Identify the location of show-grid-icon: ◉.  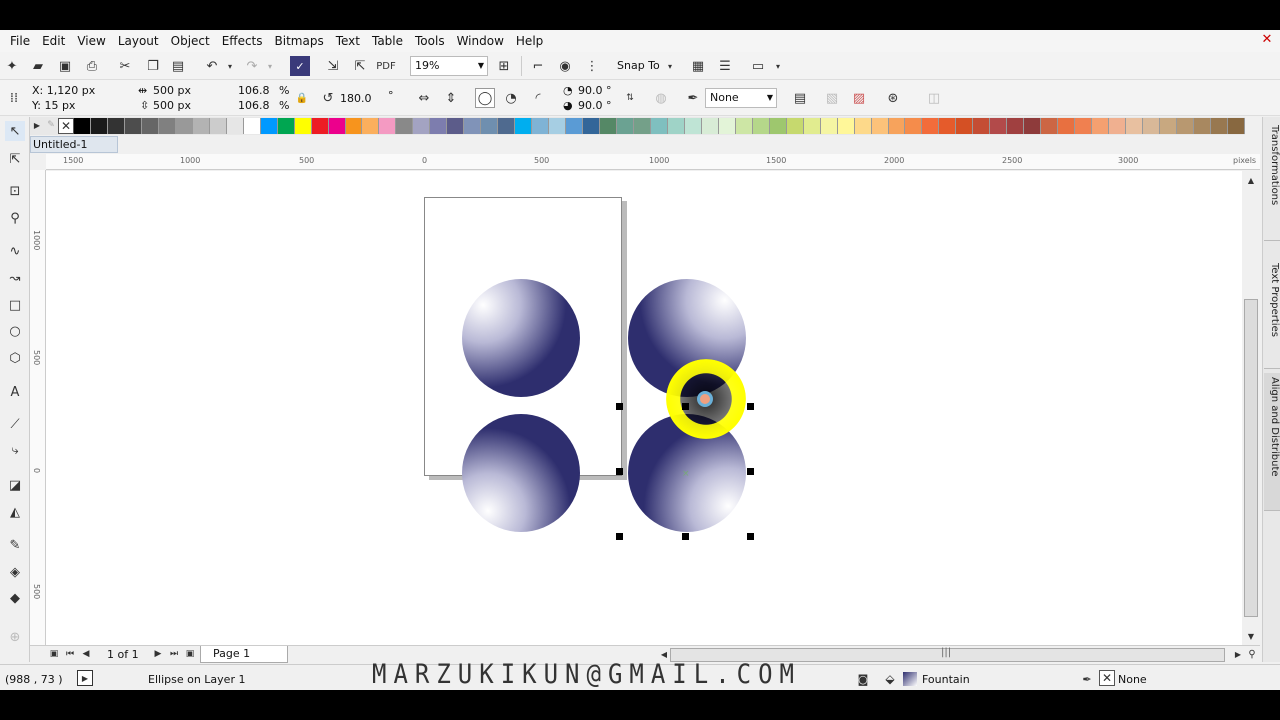
(565, 66).